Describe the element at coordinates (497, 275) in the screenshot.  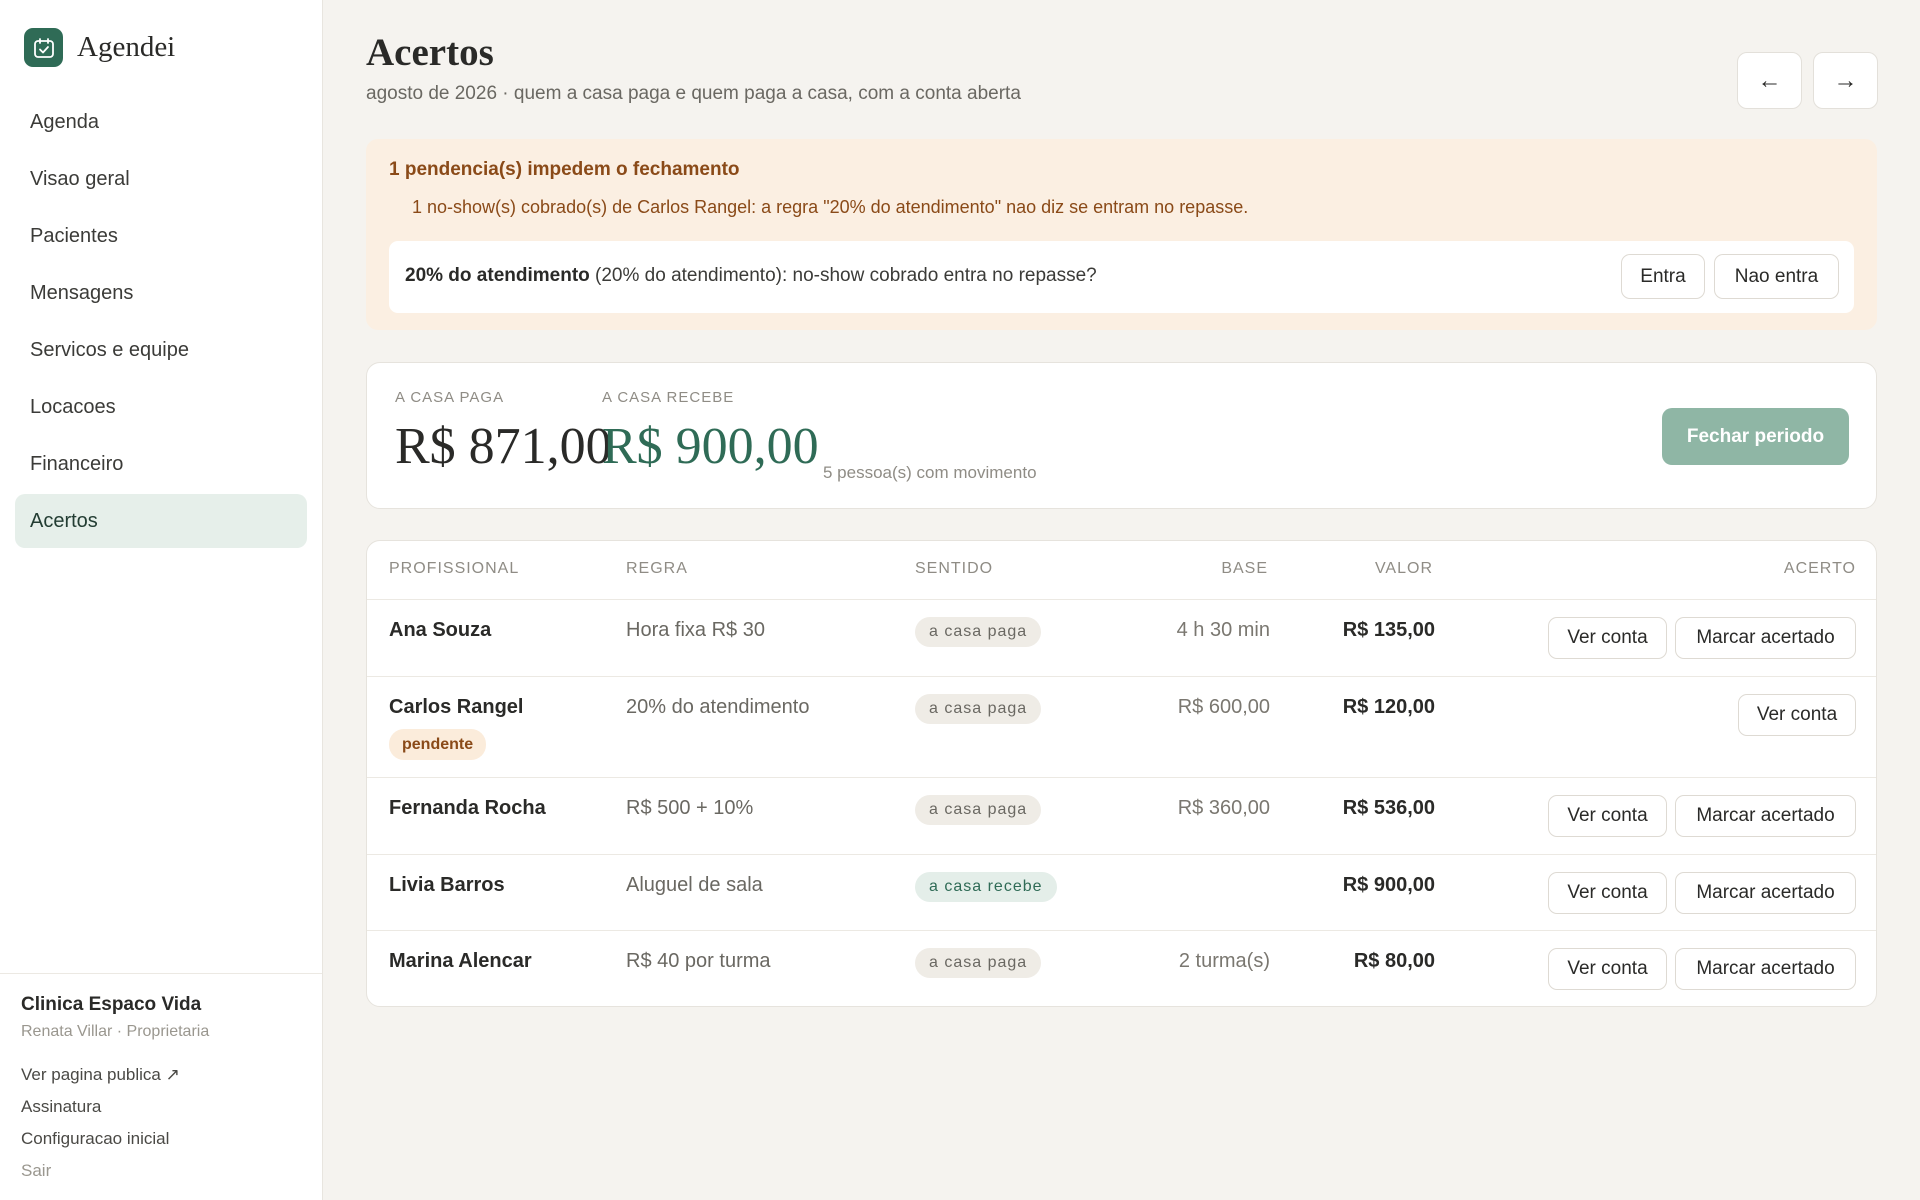
I see `alert-question-rule: 20% do atendimento` at that location.